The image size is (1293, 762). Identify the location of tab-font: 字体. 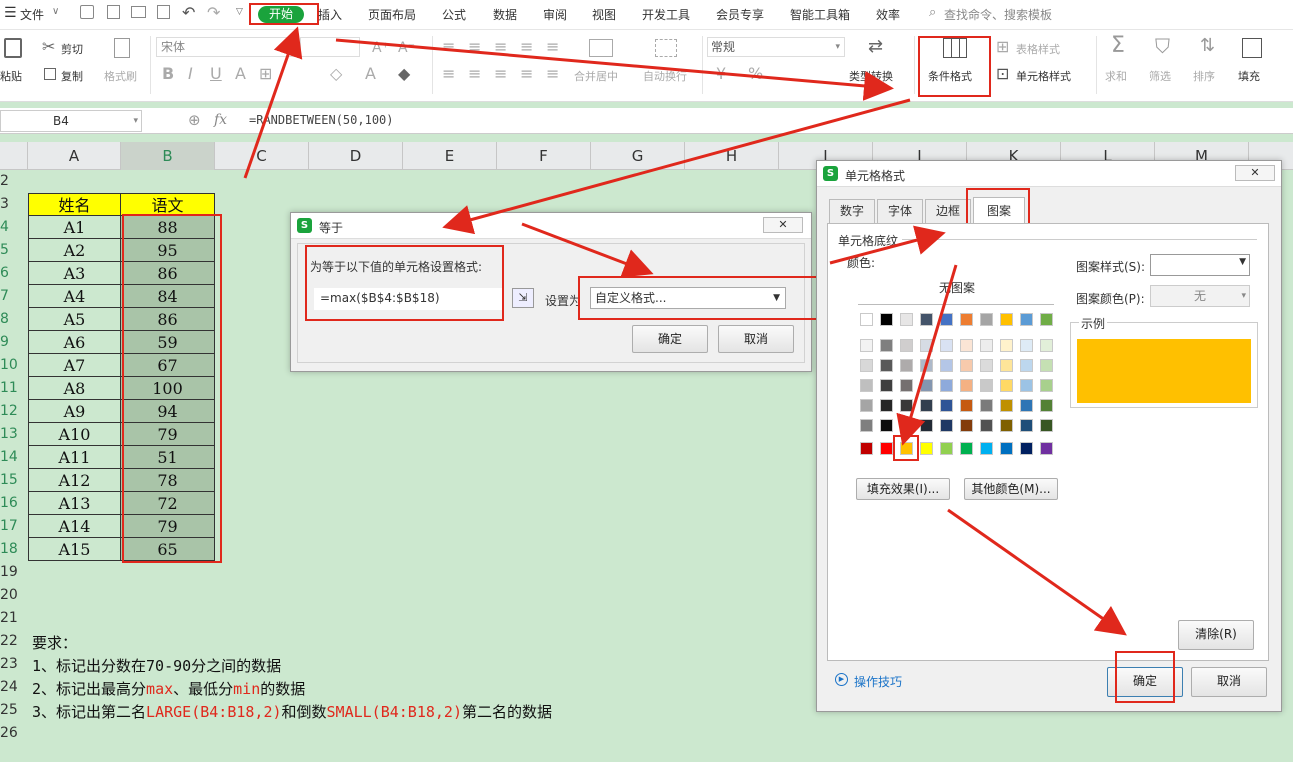
(900, 211).